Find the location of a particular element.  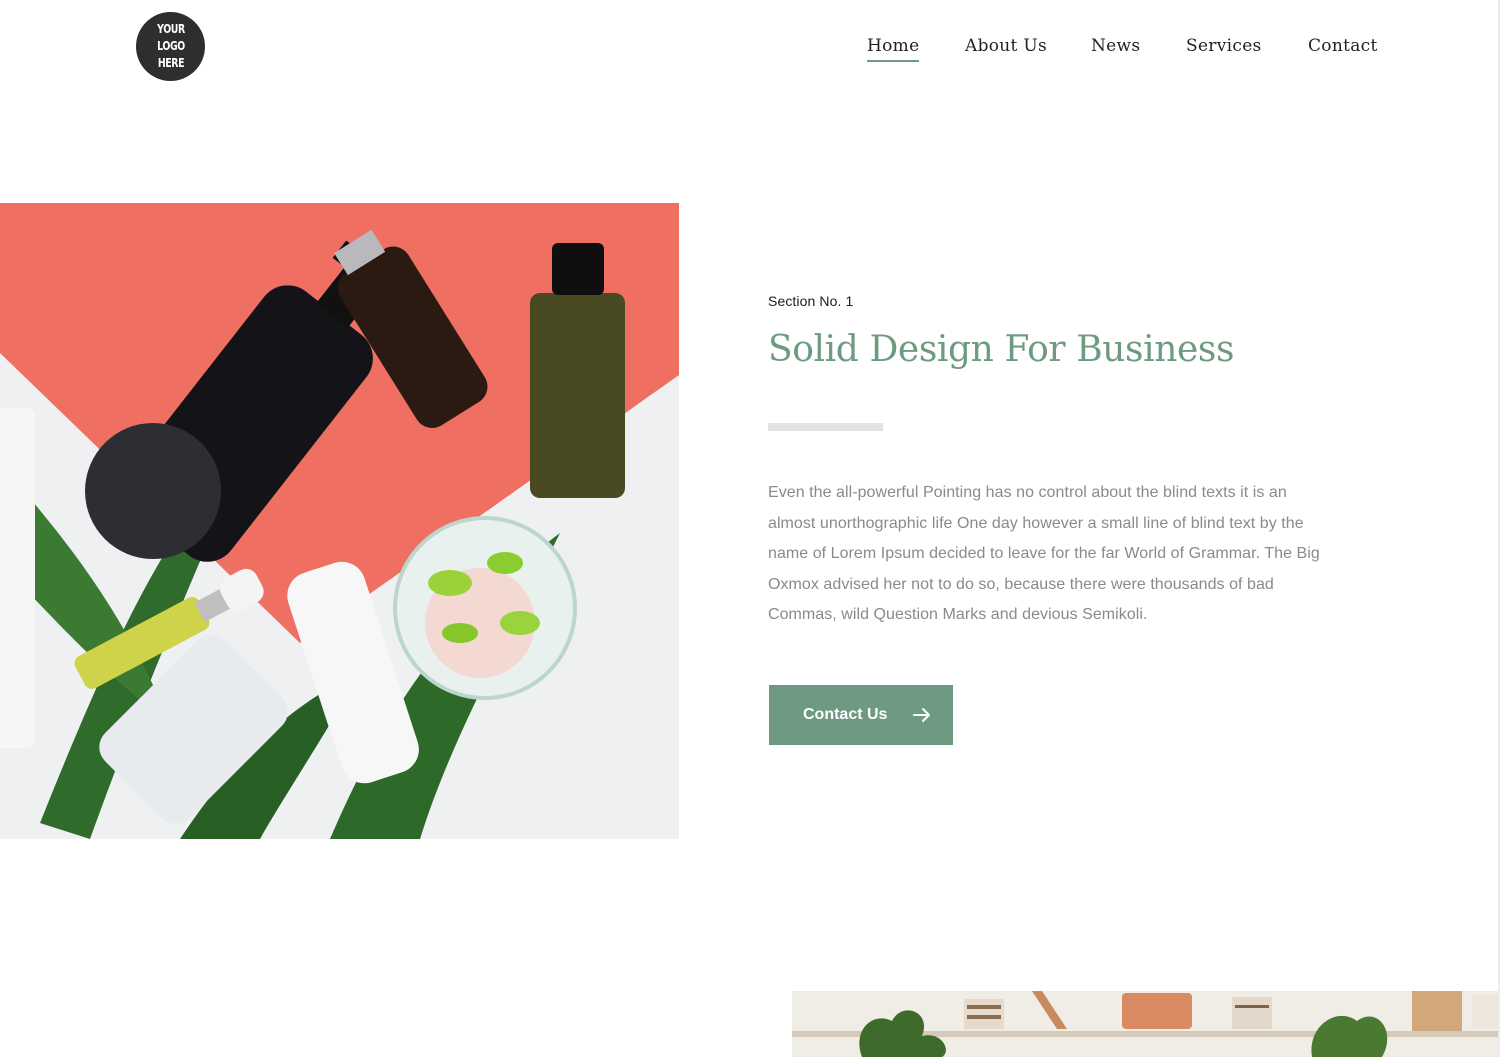

nav-link-contact: Contact is located at coordinates (1343, 46).